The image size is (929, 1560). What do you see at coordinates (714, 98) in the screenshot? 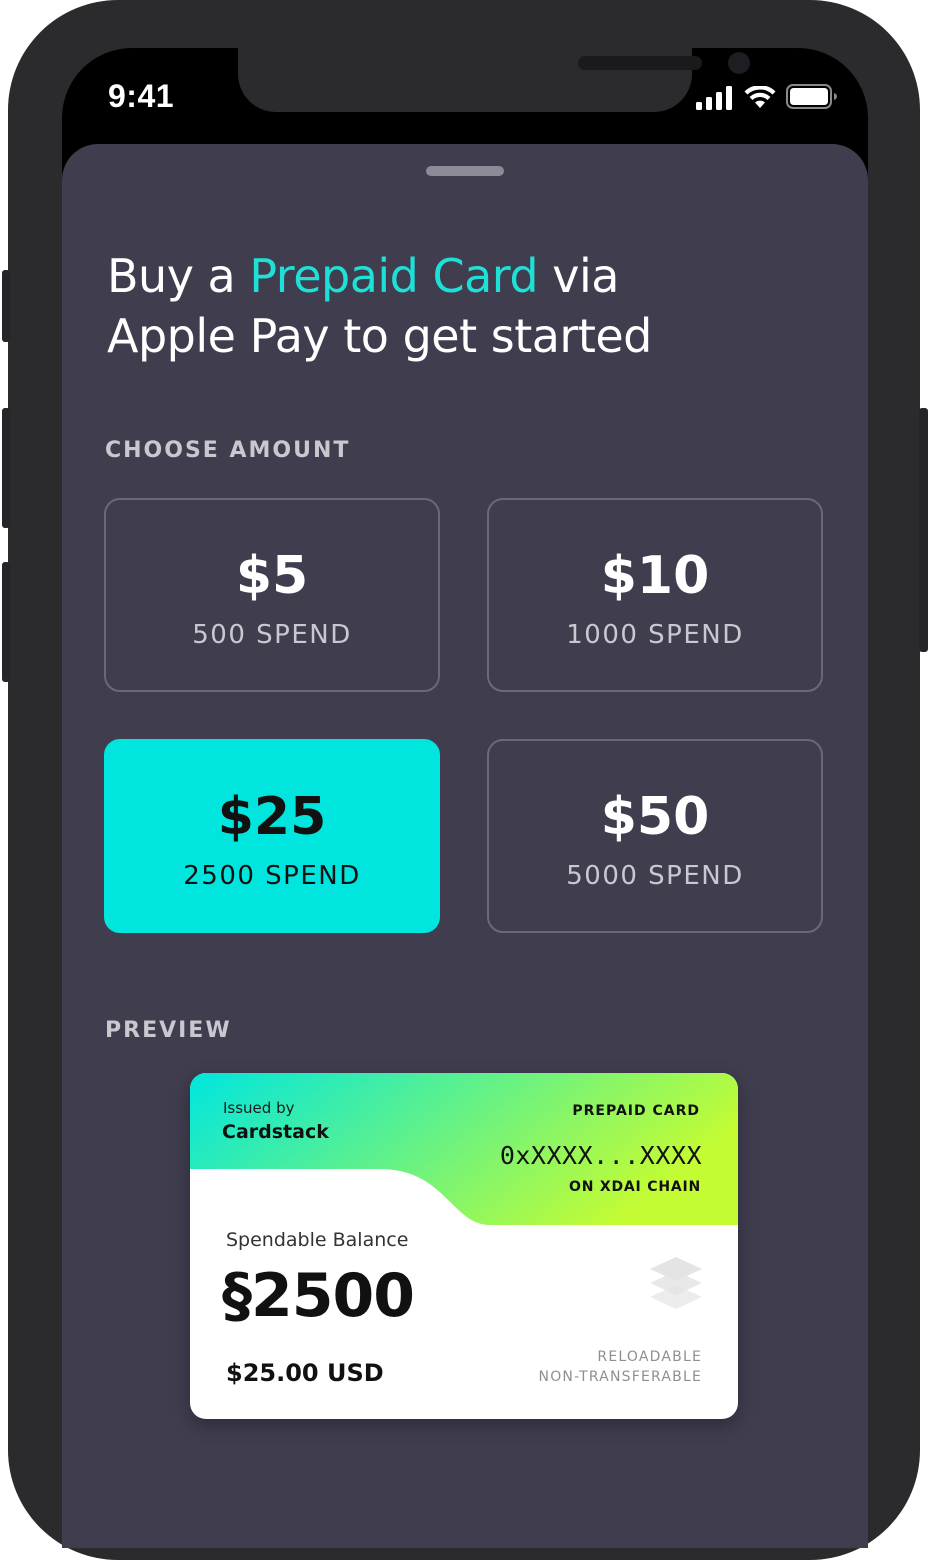
I see `cellular-signal-icon` at bounding box center [714, 98].